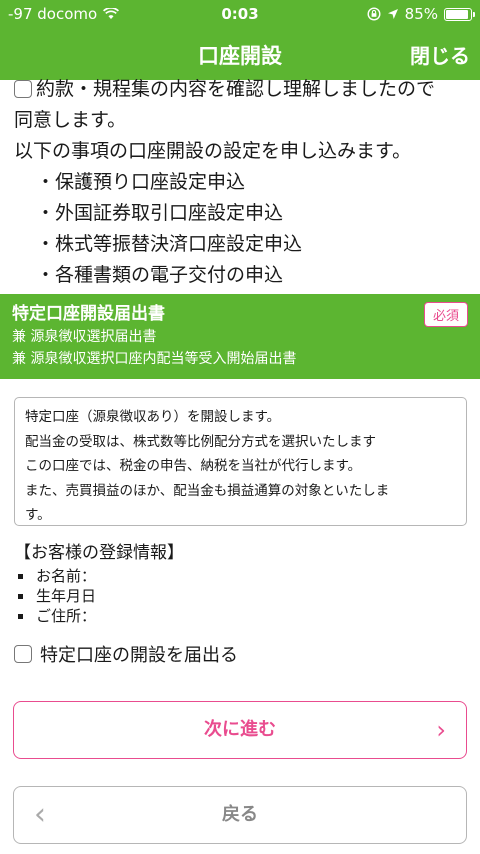 The width and height of the screenshot is (480, 854). Describe the element at coordinates (154, 359) in the screenshot. I see `section-subtitle-2: 兼 源泉徴収選択口座内配当等受入開始届出書` at that location.